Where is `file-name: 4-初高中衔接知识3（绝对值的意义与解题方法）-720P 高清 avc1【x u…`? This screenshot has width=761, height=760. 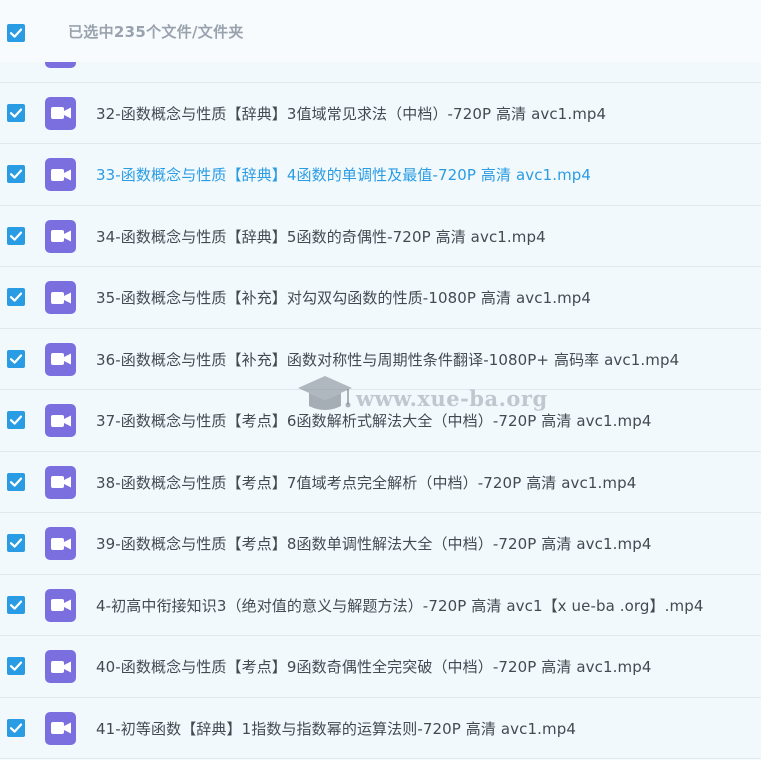 file-name: 4-初高中衔接知识3（绝对值的意义与解题方法）-720P 高清 avc1【x u… is located at coordinates (399, 605).